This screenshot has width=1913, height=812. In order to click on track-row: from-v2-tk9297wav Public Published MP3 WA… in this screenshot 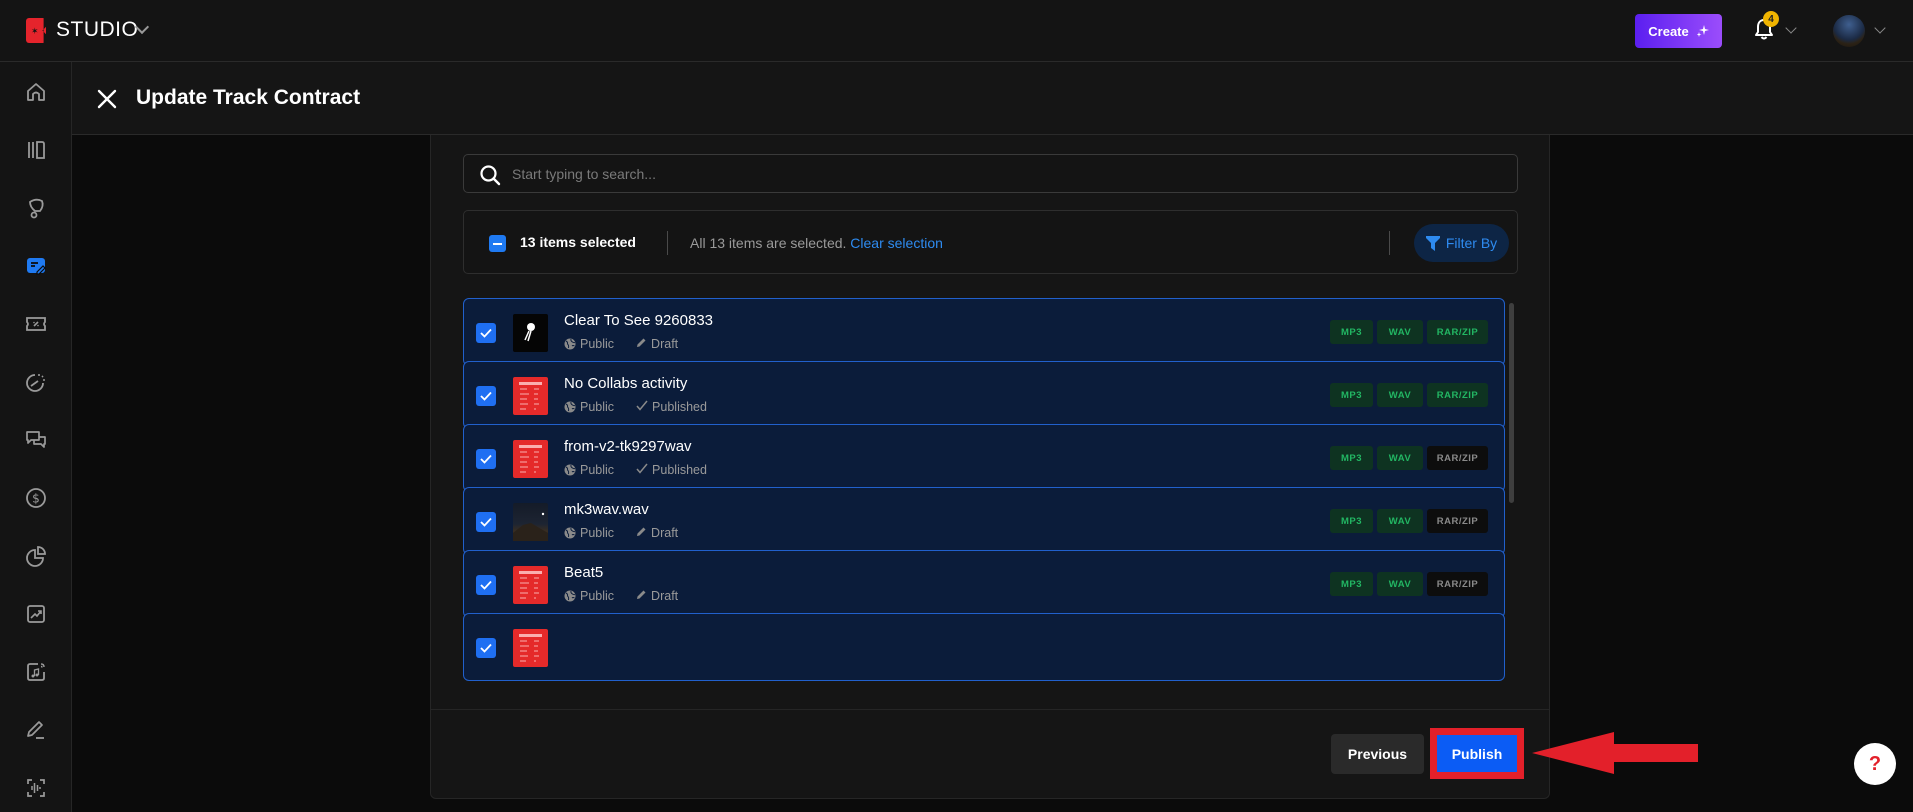, I will do `click(984, 458)`.